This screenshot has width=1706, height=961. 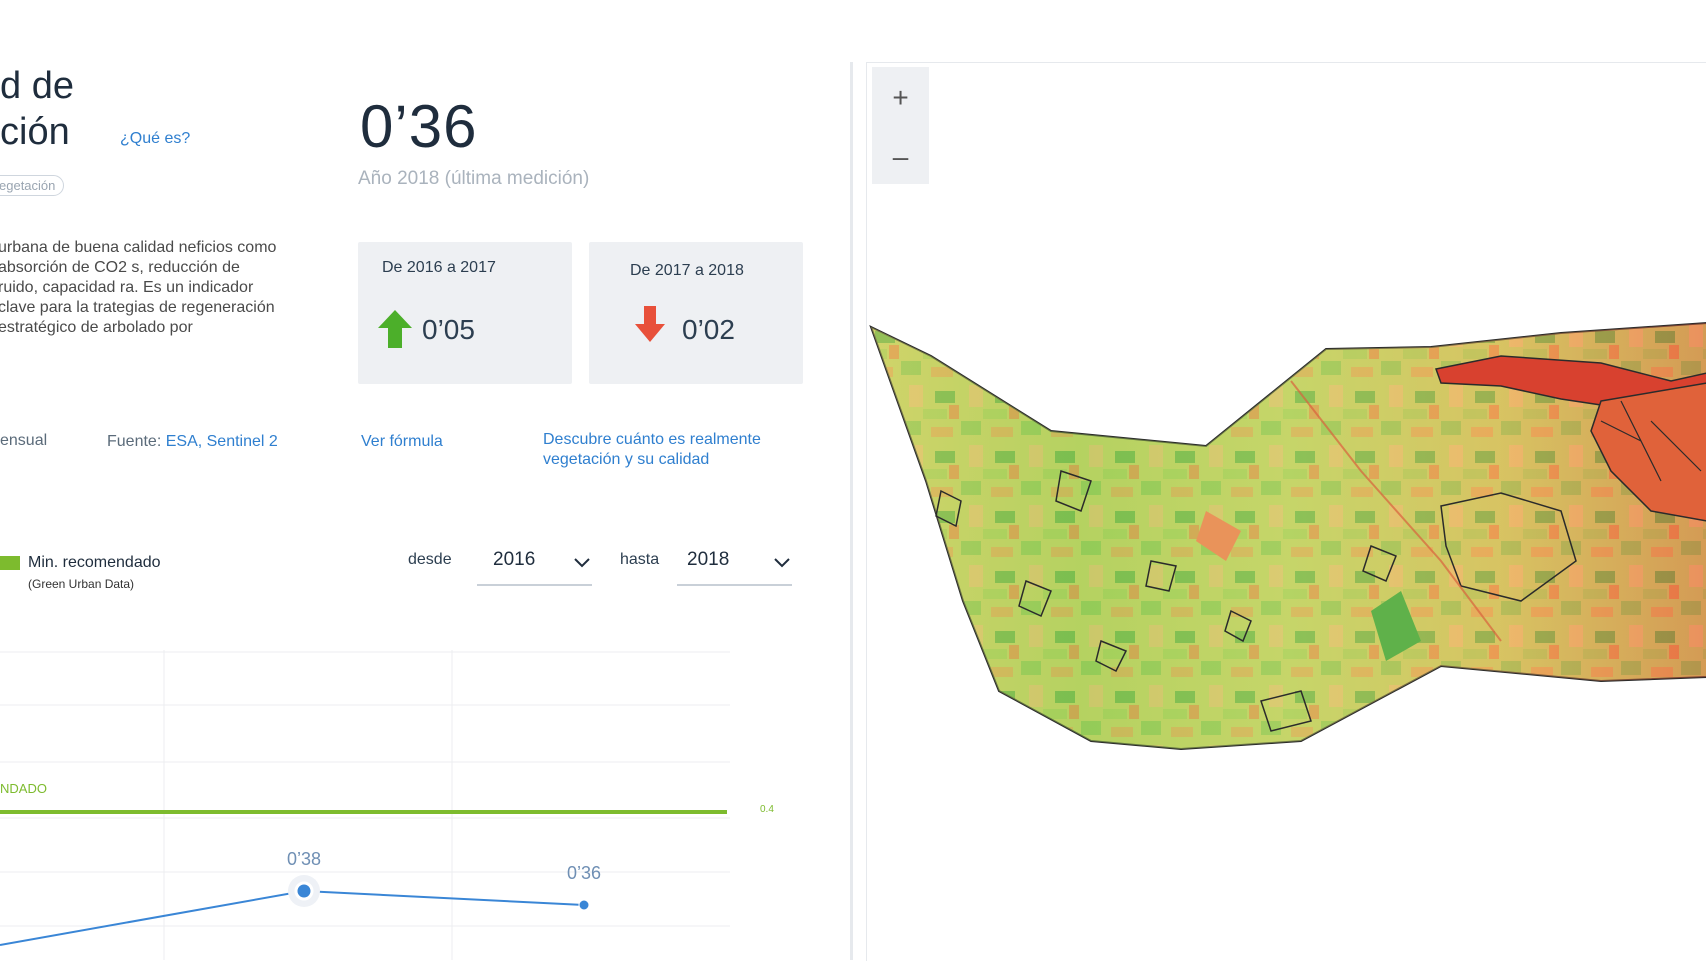 I want to click on zoom-control: + –, so click(x=900, y=125).